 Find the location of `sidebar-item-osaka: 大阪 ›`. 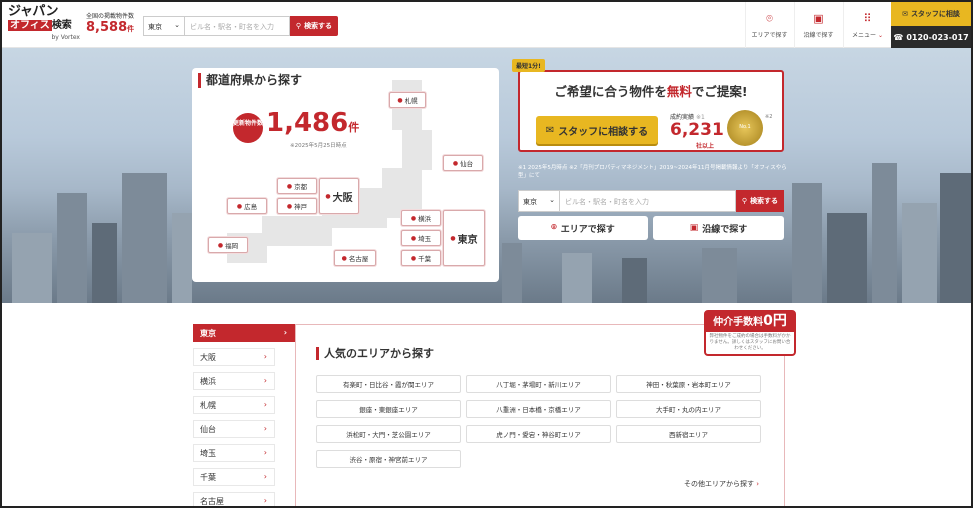

sidebar-item-osaka: 大阪 › is located at coordinates (234, 357).